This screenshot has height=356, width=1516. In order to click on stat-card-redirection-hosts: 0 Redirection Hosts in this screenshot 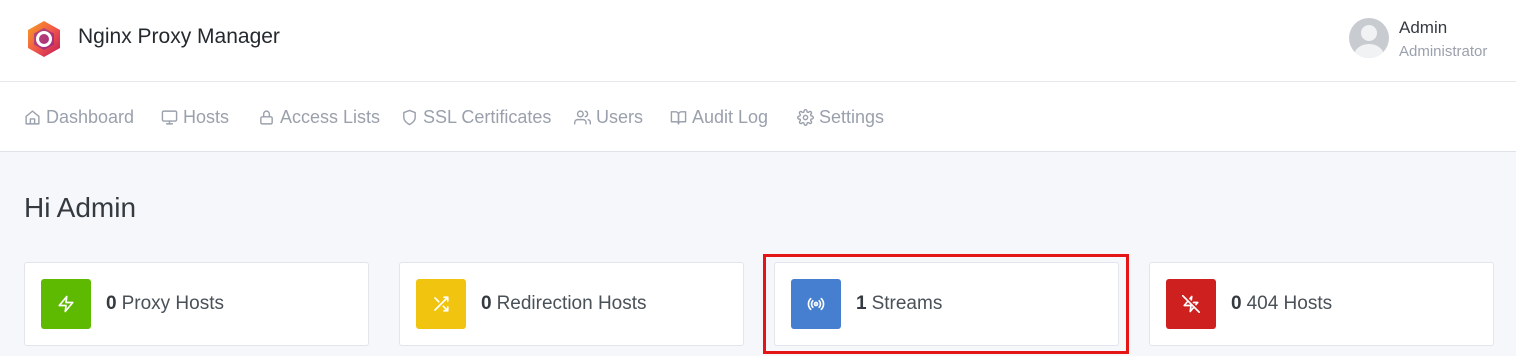, I will do `click(571, 304)`.